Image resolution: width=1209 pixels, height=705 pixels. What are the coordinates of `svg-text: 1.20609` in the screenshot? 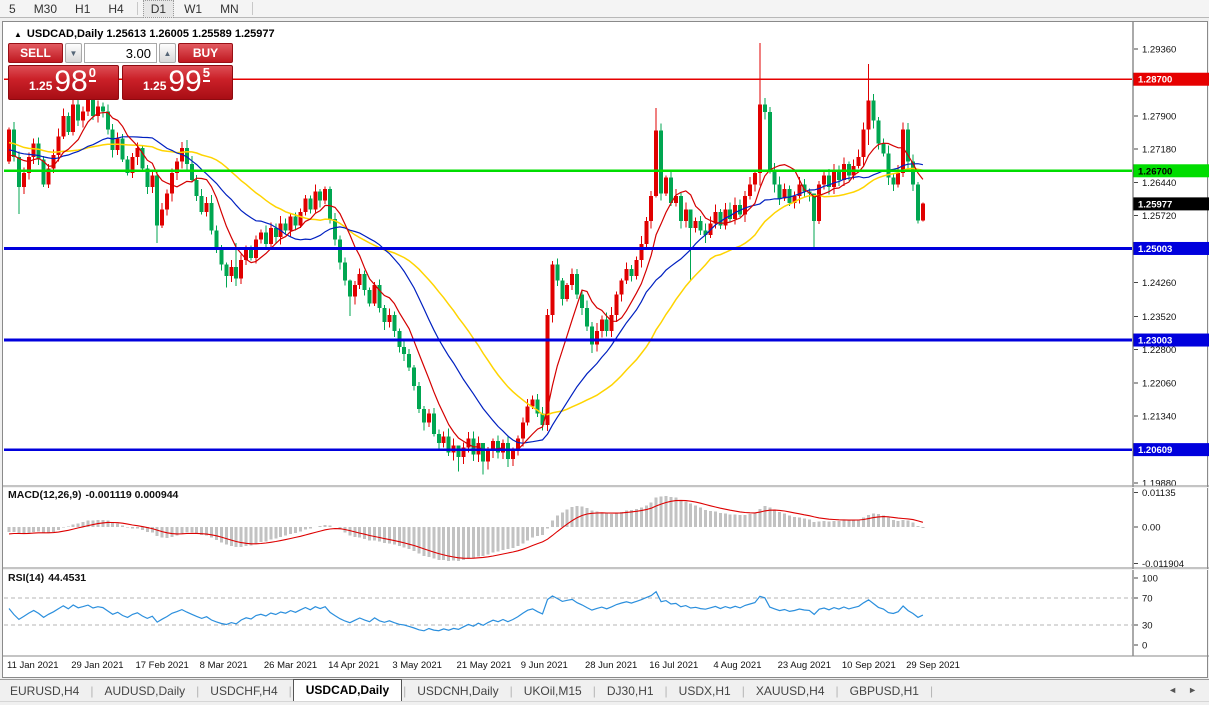 It's located at (1155, 450).